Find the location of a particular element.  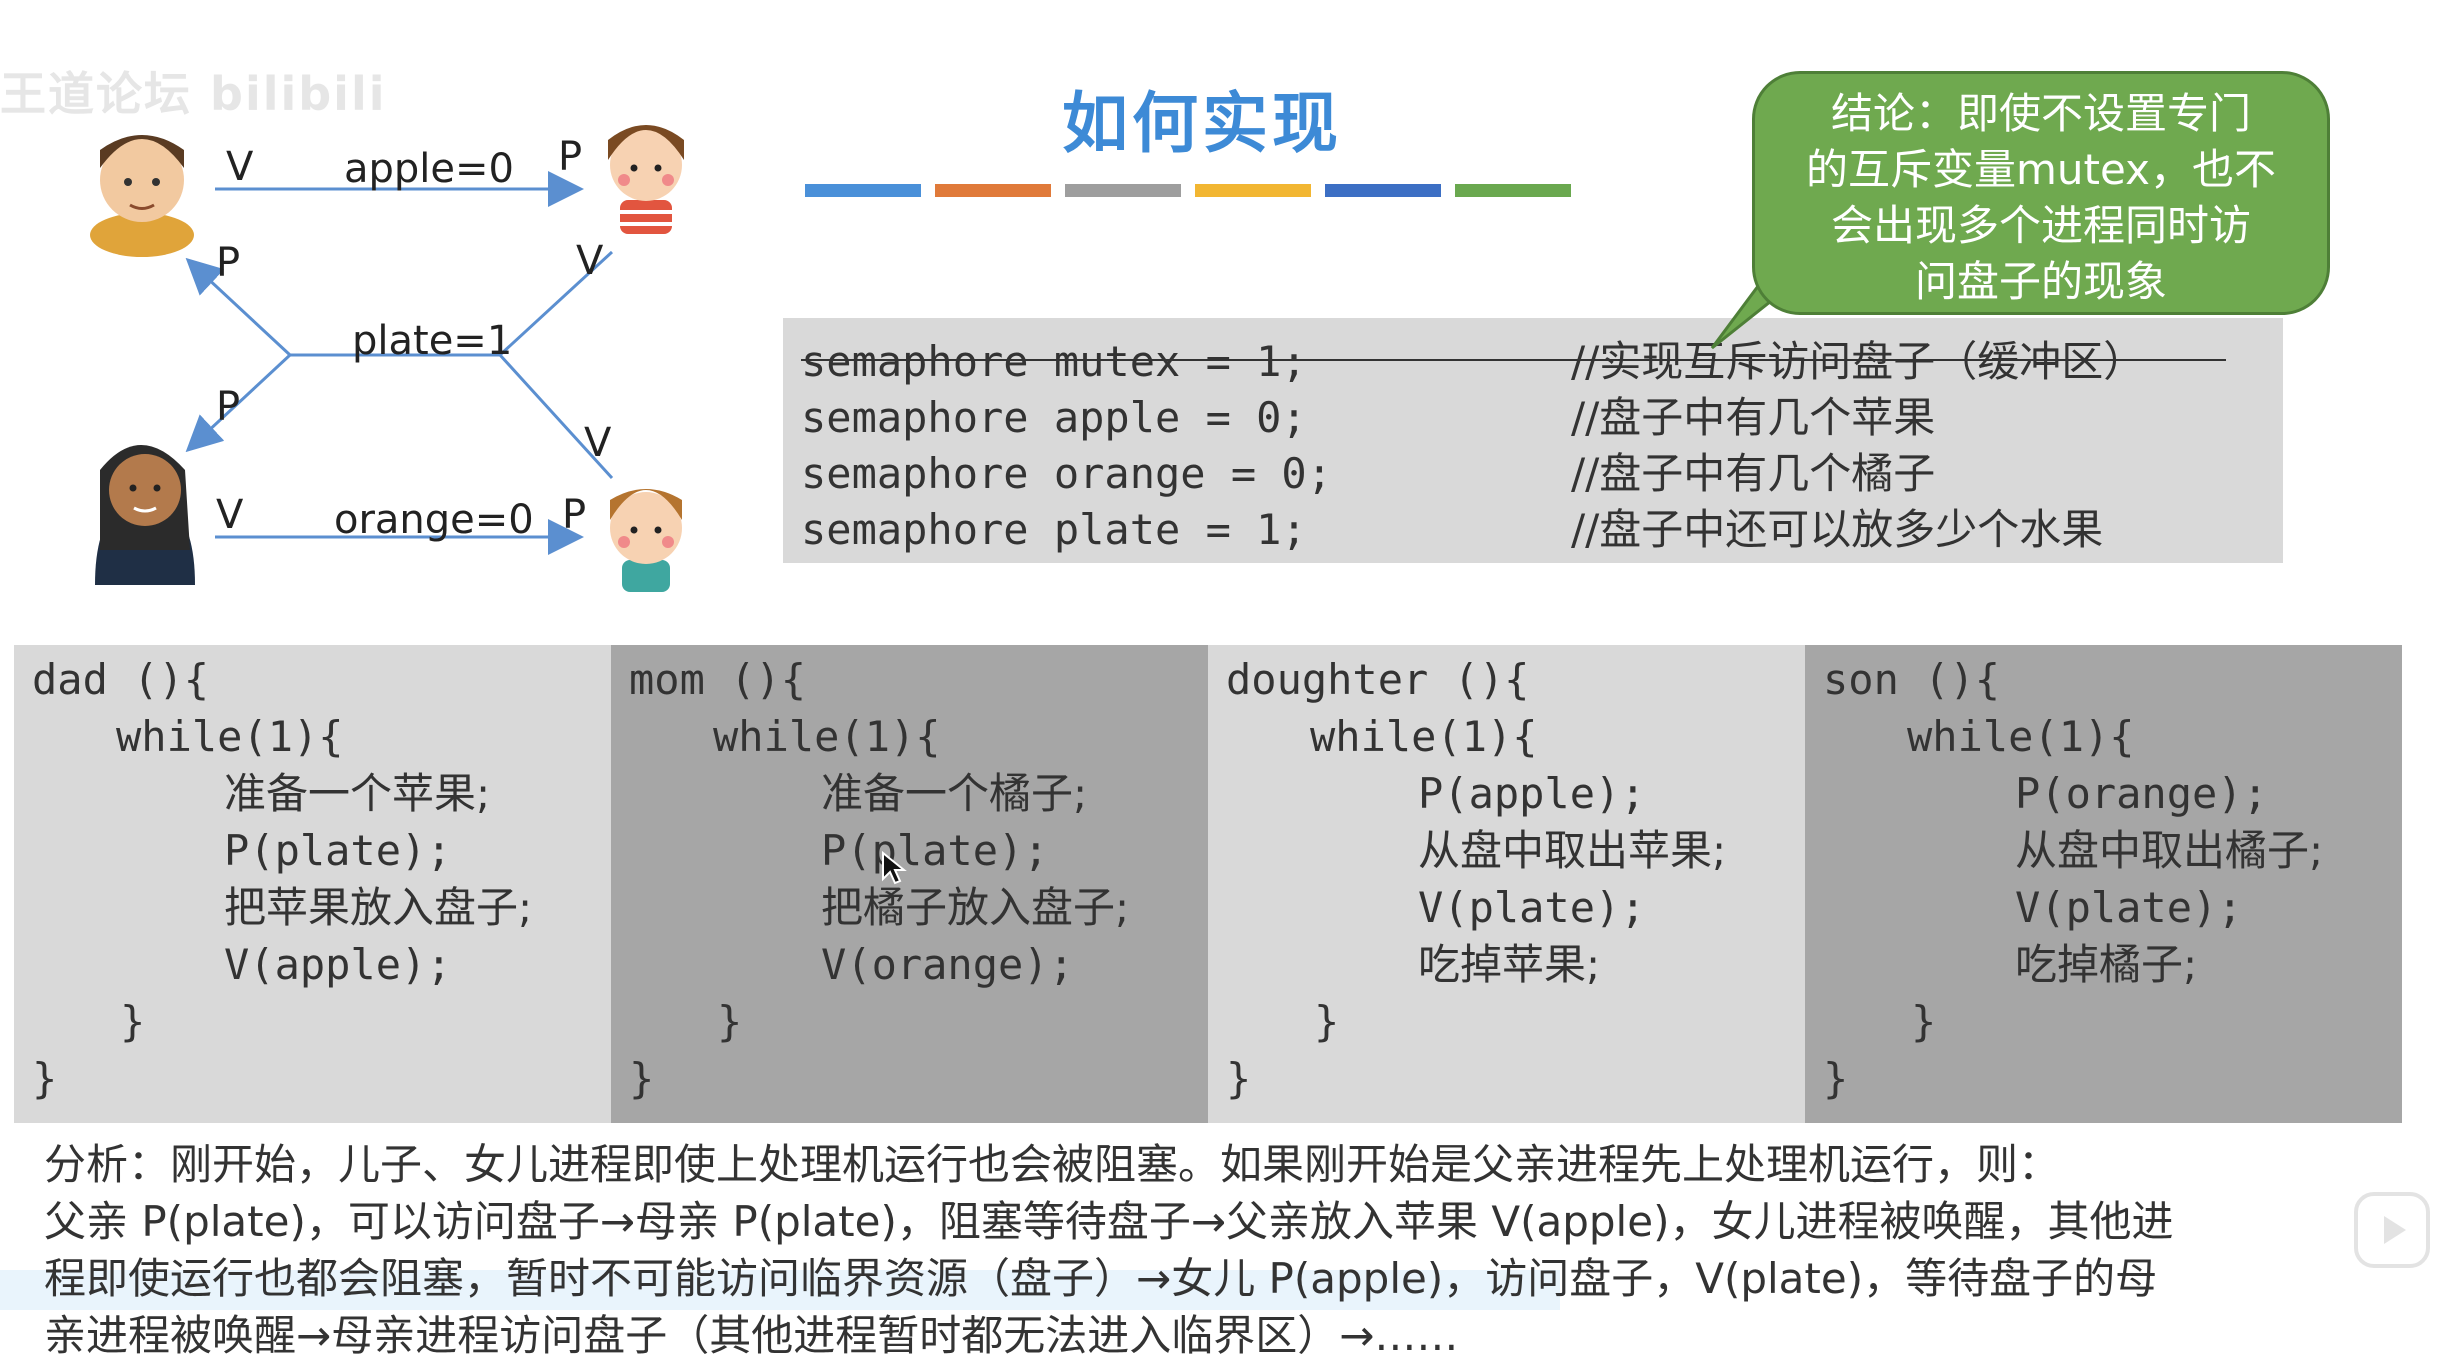

panel-line: V(apple); is located at coordinates (338, 964).